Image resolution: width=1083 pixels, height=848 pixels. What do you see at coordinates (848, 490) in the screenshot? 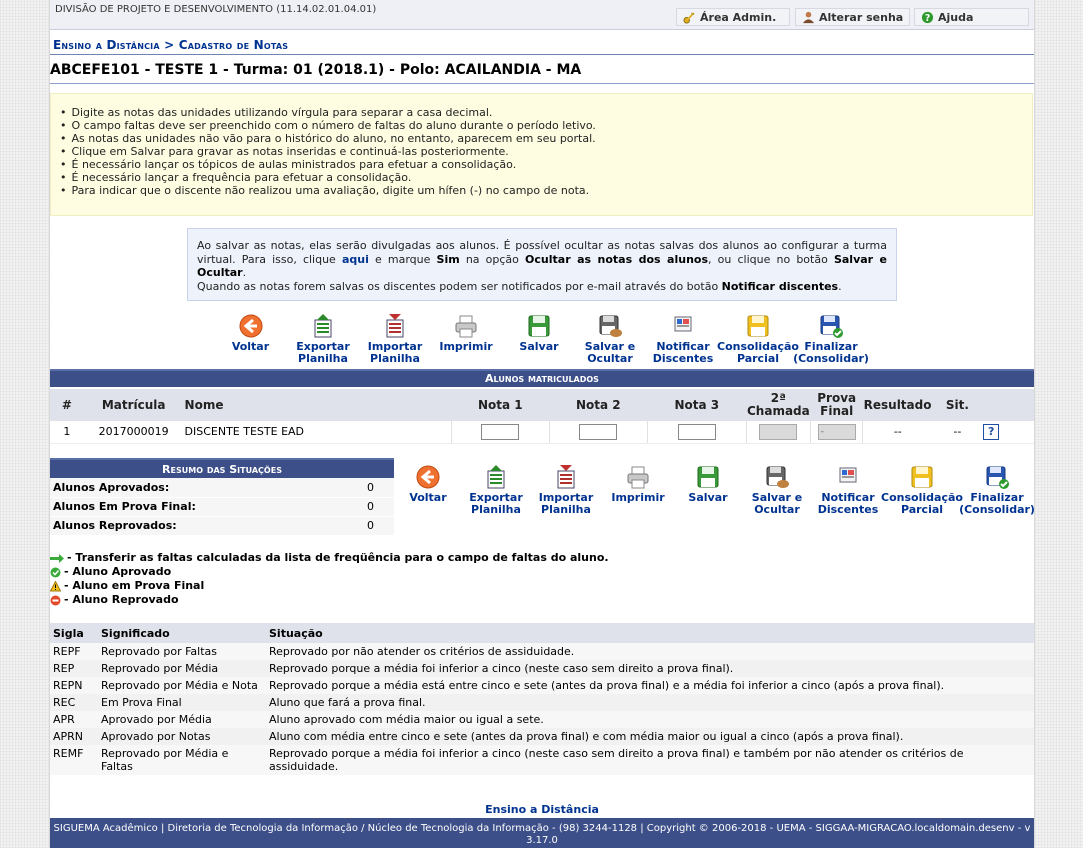
I see `notify-students-button-bottom: Notificar Discentes` at bounding box center [848, 490].